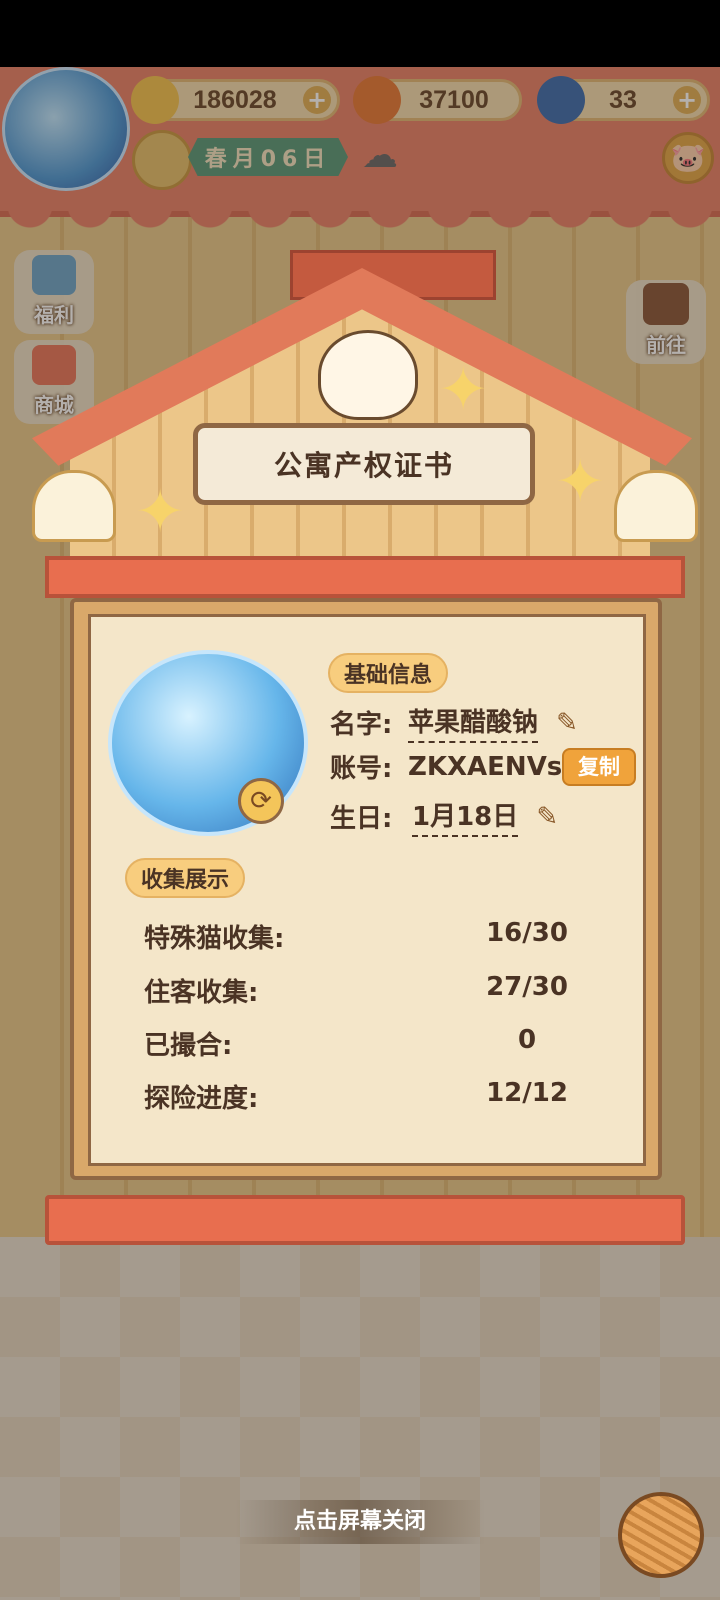 This screenshot has width=720, height=1600. I want to click on certificate-title-plate: 公寓产权证书, so click(364, 464).